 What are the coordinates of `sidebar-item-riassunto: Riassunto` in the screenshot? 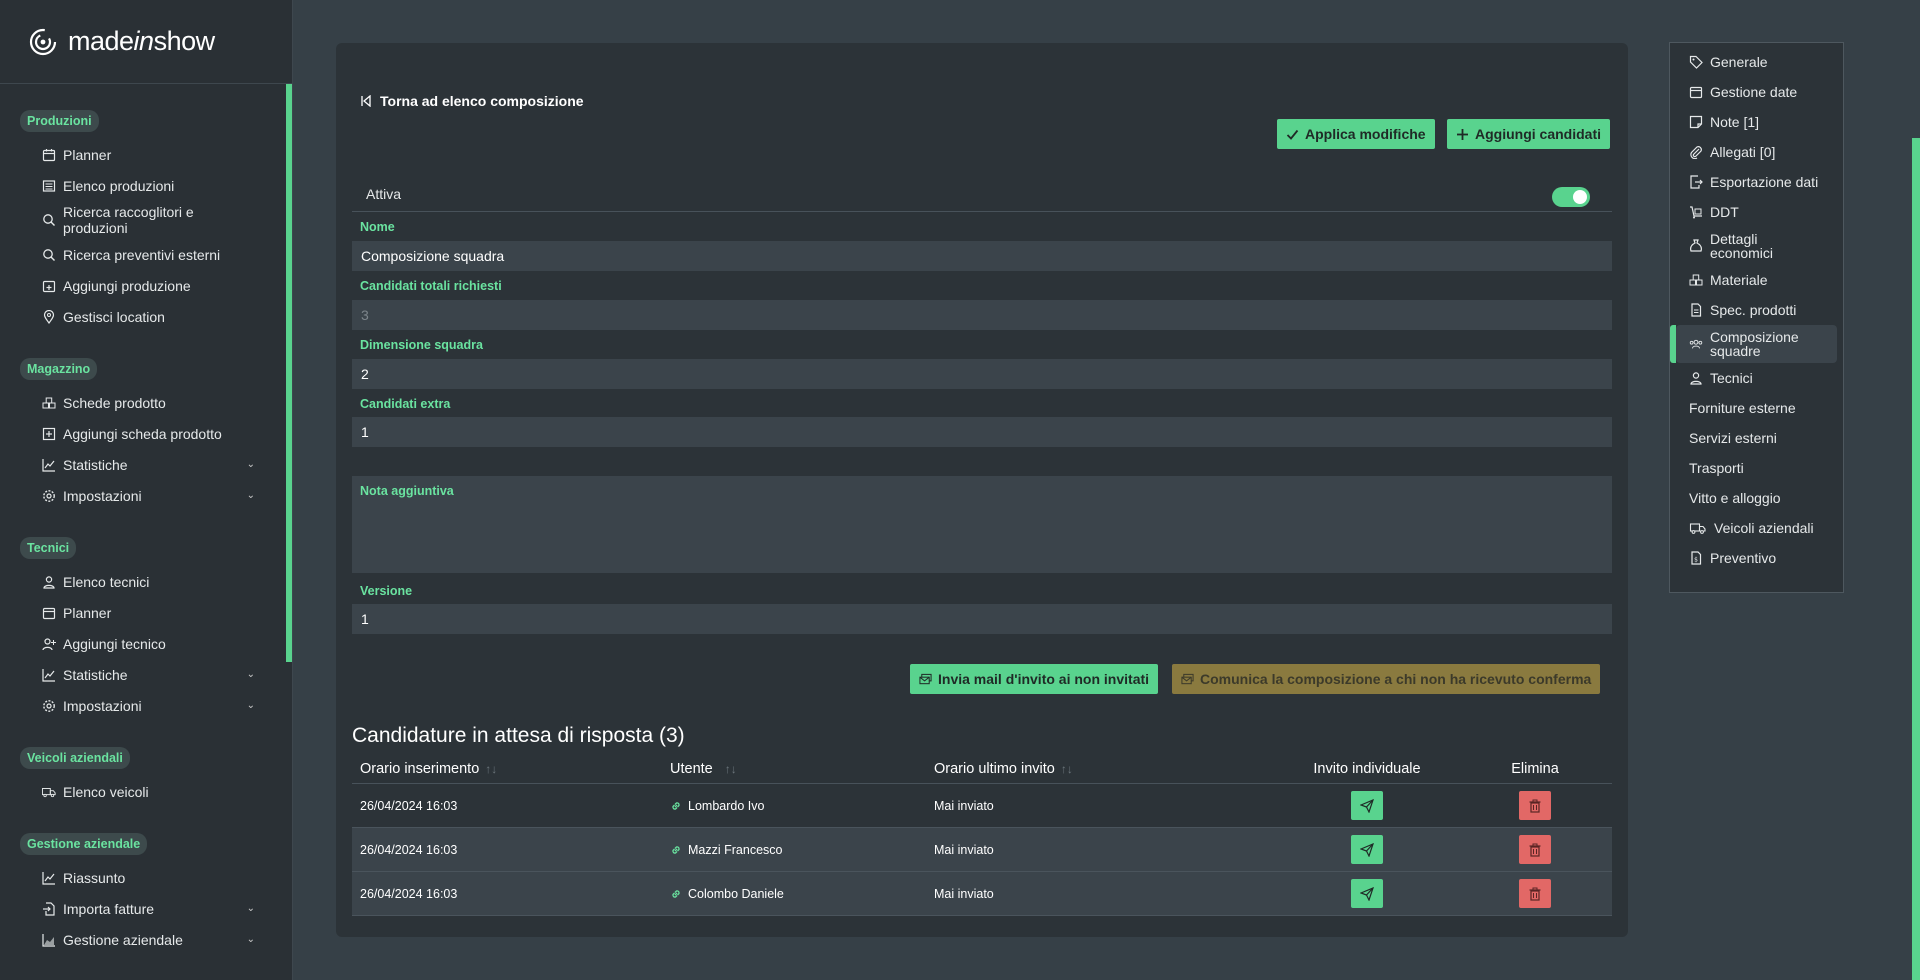 It's located at (140, 877).